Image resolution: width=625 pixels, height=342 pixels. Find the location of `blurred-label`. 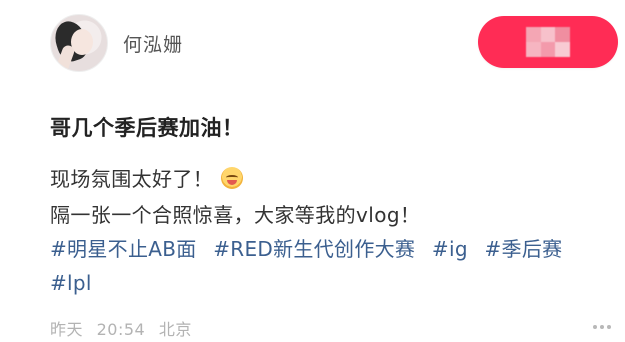

blurred-label is located at coordinates (548, 42).